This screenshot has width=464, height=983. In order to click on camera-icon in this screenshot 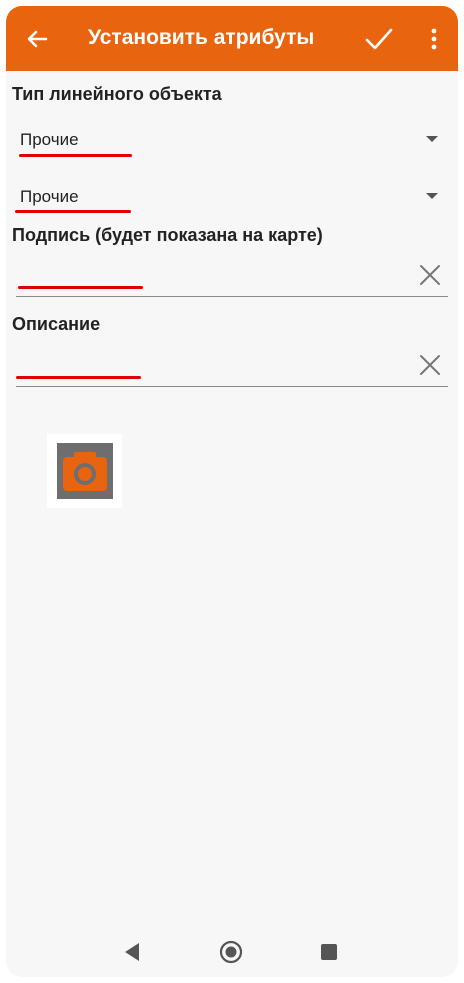, I will do `click(85, 471)`.